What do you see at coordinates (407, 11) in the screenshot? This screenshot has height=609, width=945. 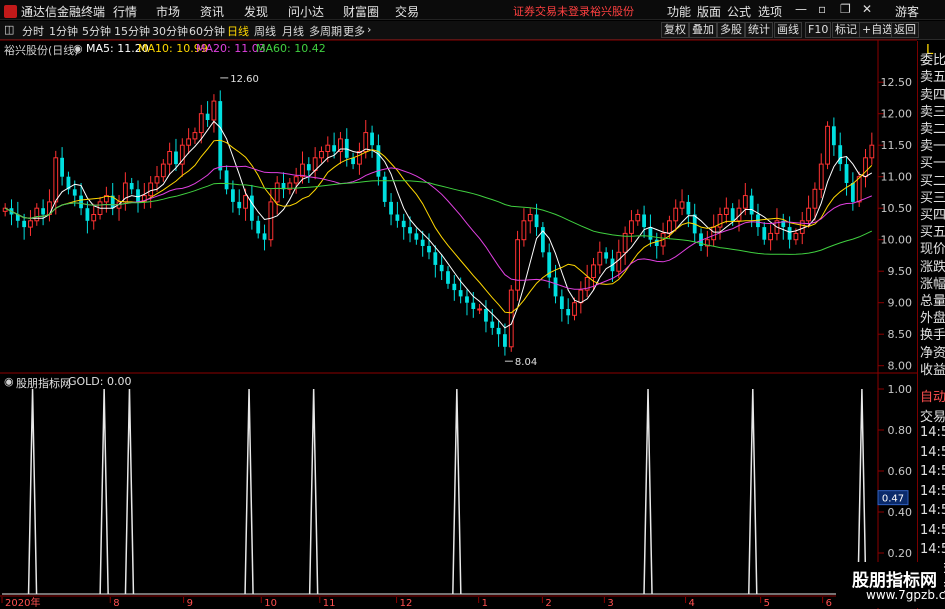 I see `menu-trade: 交易` at bounding box center [407, 11].